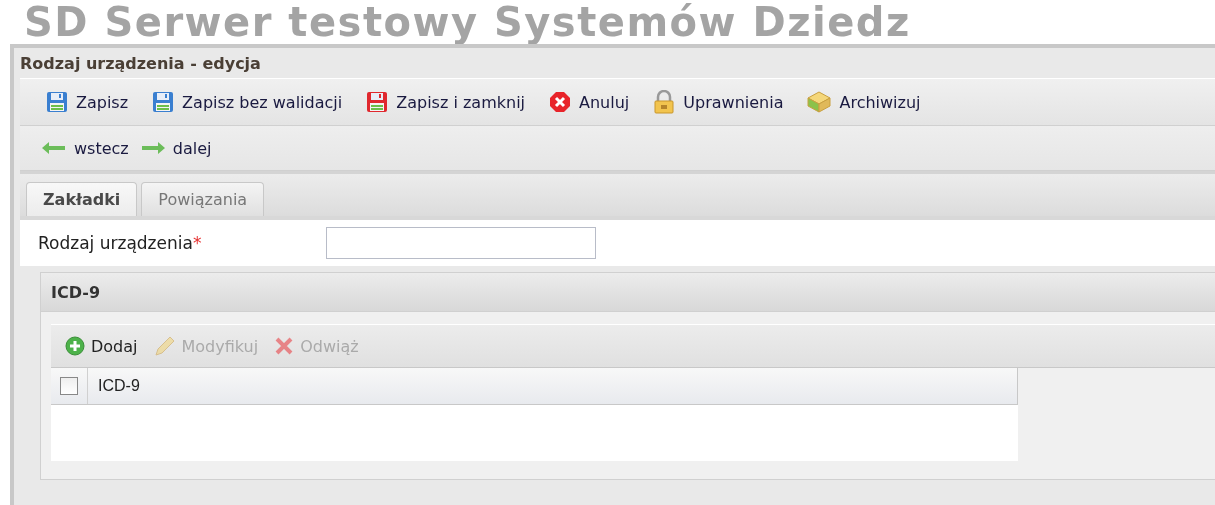 Image resolution: width=1215 pixels, height=505 pixels. I want to click on plus-icon, so click(75, 346).